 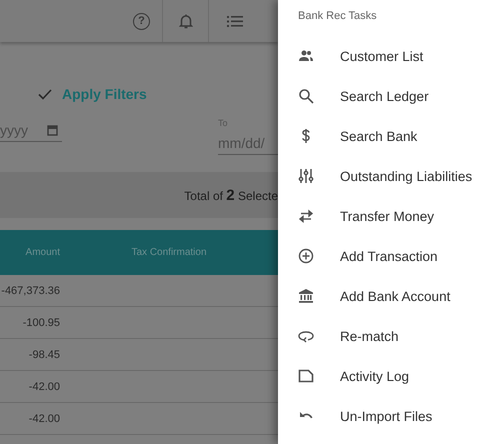 What do you see at coordinates (392, 336) in the screenshot?
I see `task-menu-item: Re-match` at bounding box center [392, 336].